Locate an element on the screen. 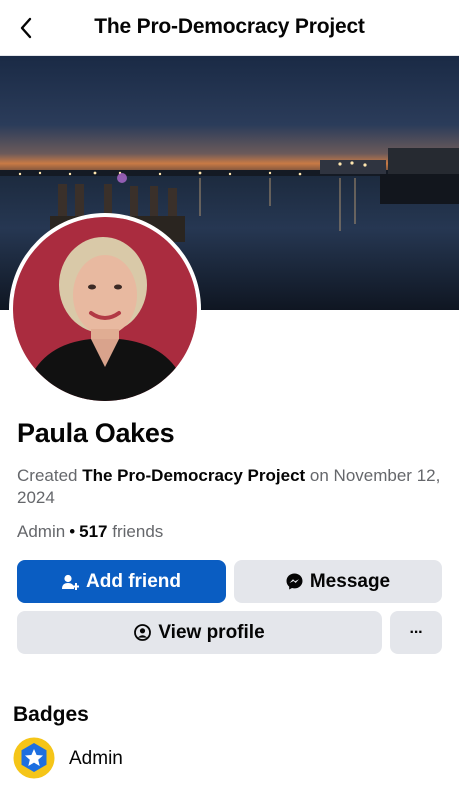 This screenshot has height=800, width=459. page-title: The Pro-Democracy Project is located at coordinates (229, 26).